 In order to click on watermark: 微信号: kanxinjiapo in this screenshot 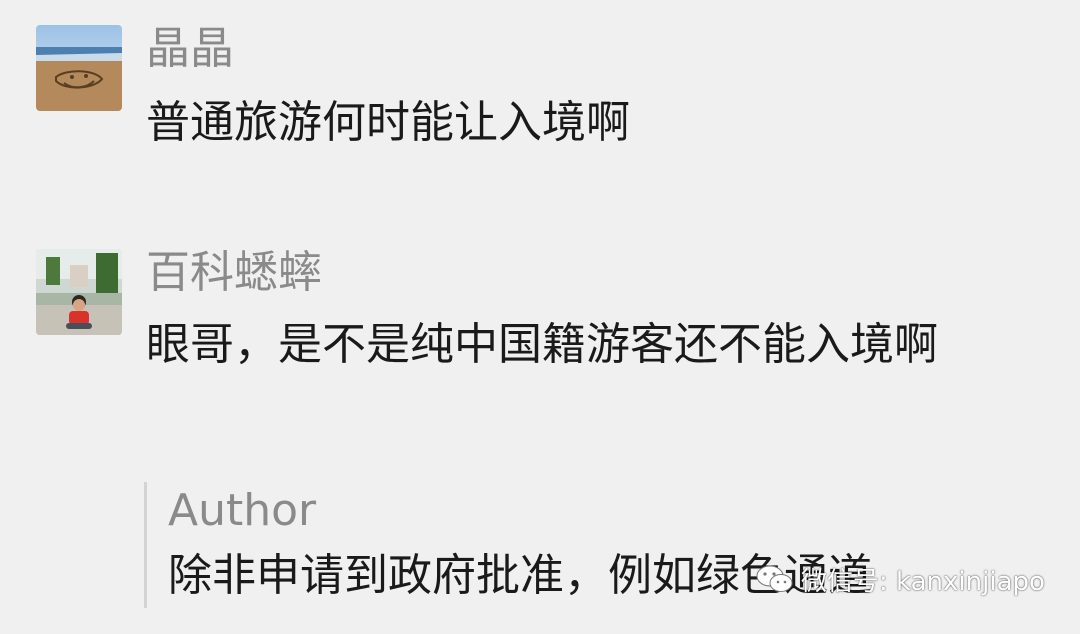, I will do `click(900, 582)`.